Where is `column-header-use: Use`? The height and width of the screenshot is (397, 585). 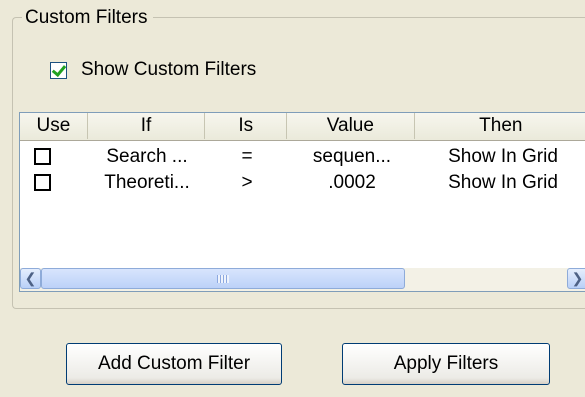 column-header-use: Use is located at coordinates (54, 126).